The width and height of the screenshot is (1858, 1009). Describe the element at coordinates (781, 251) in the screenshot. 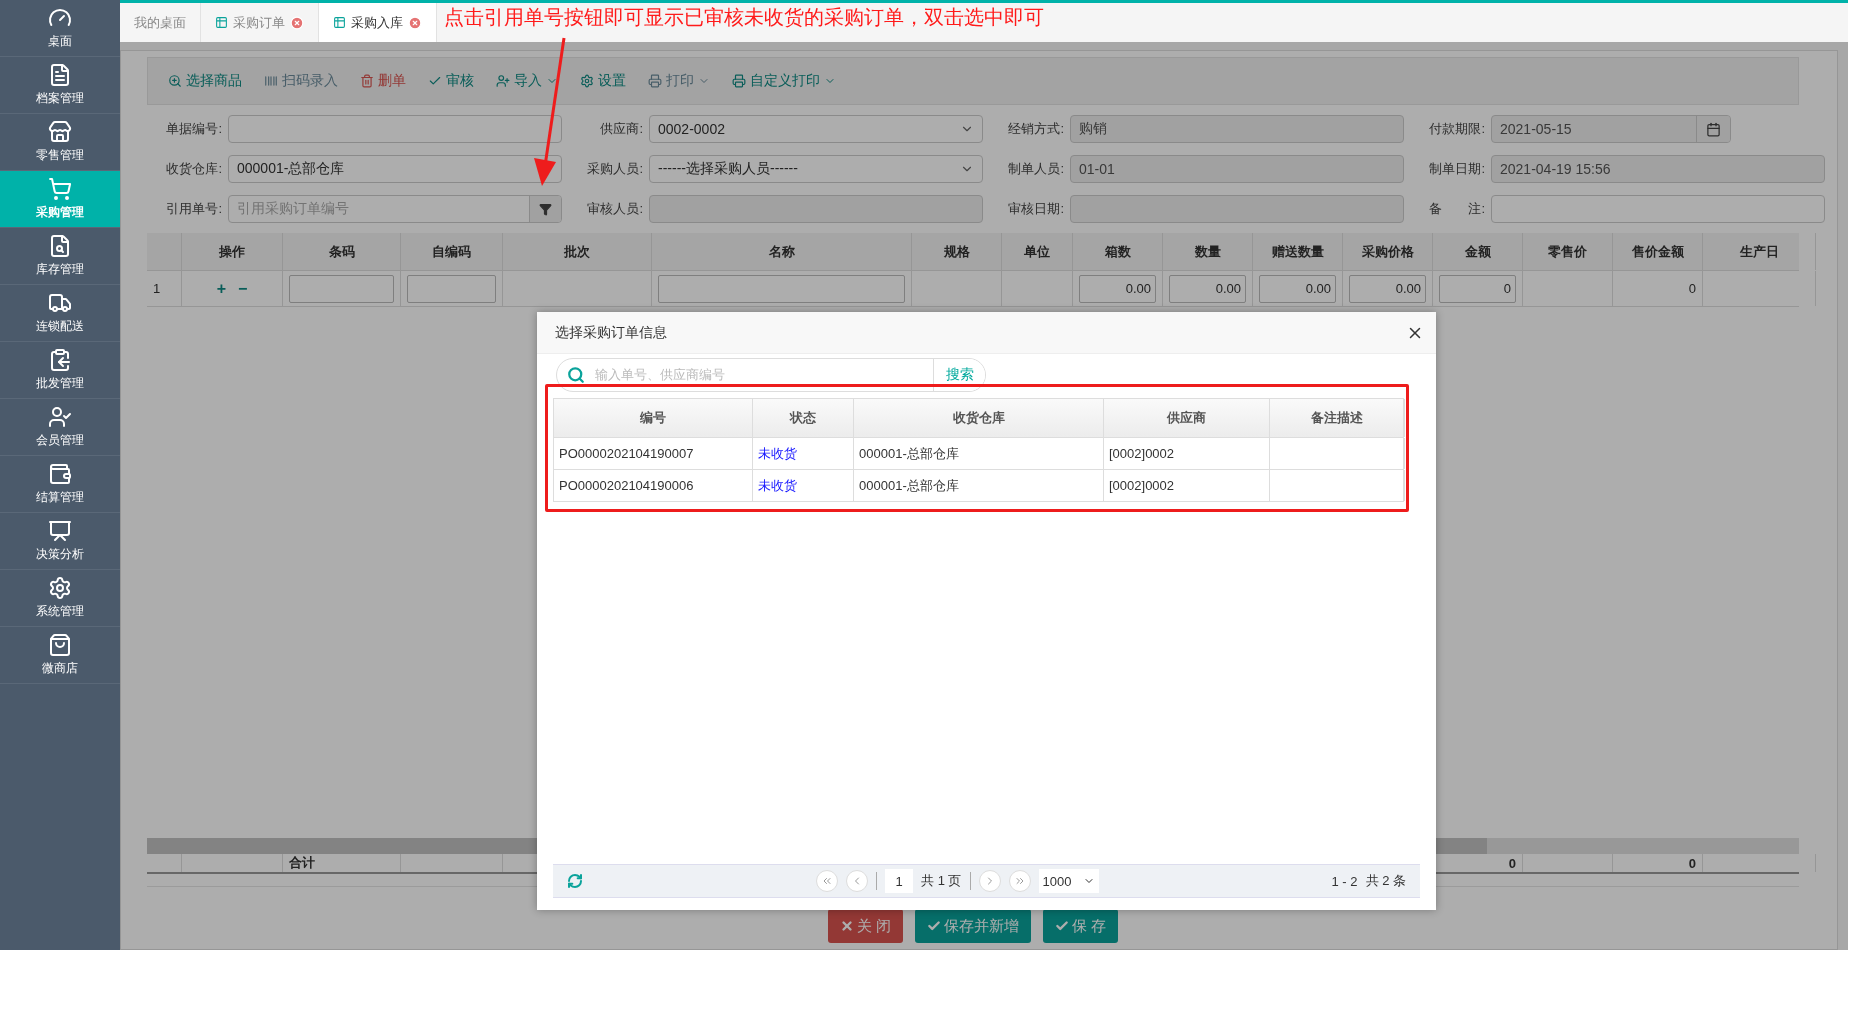

I see `column-header: 名称` at that location.